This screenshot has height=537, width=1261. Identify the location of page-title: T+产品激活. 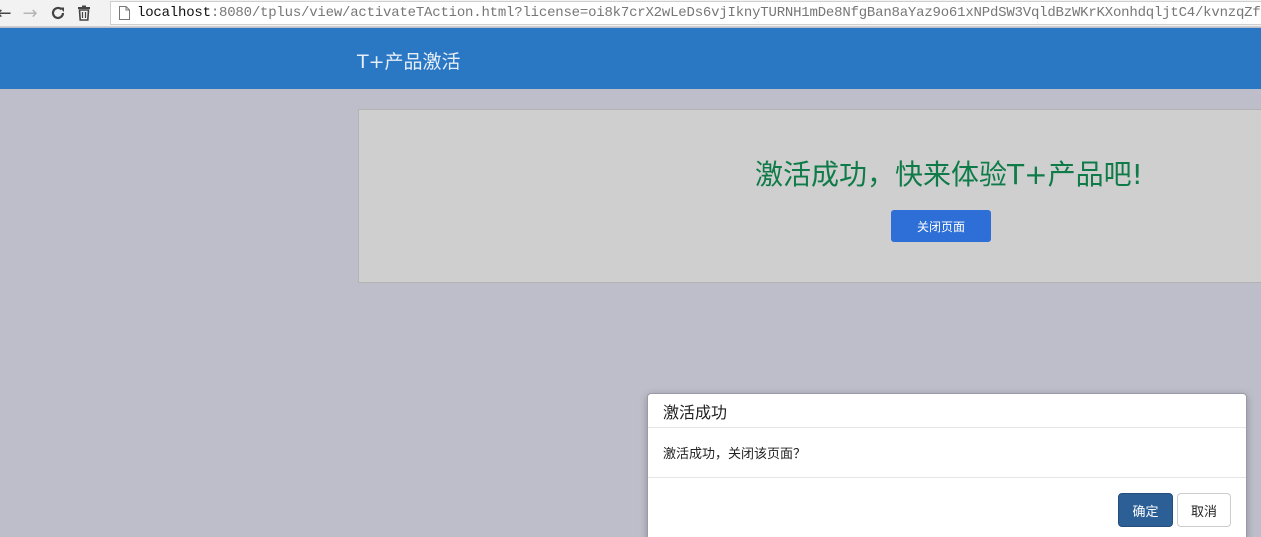
(409, 62).